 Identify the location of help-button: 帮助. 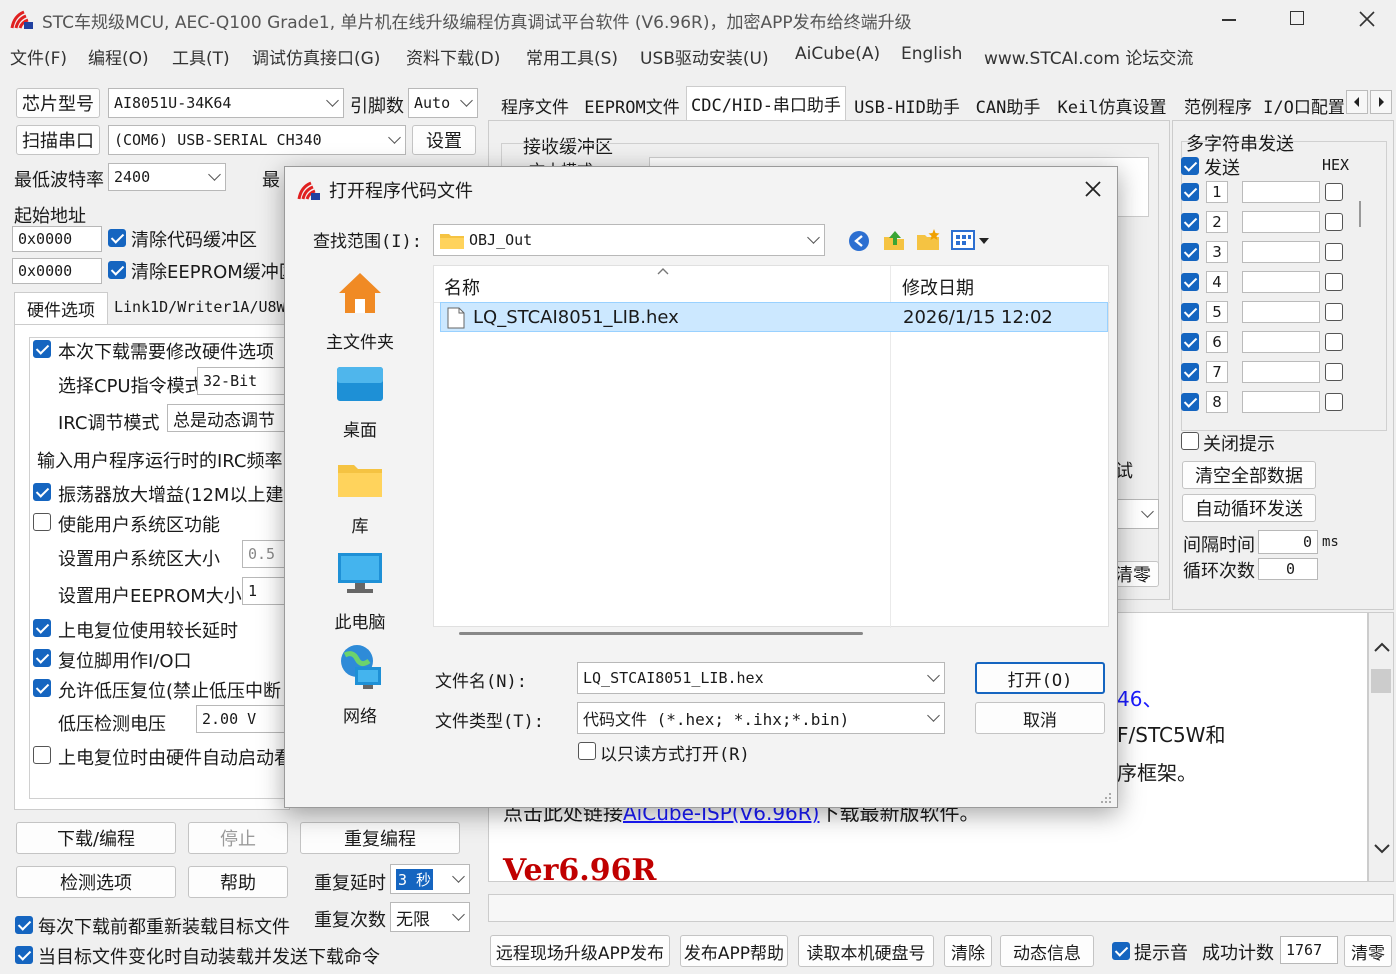
(238, 882).